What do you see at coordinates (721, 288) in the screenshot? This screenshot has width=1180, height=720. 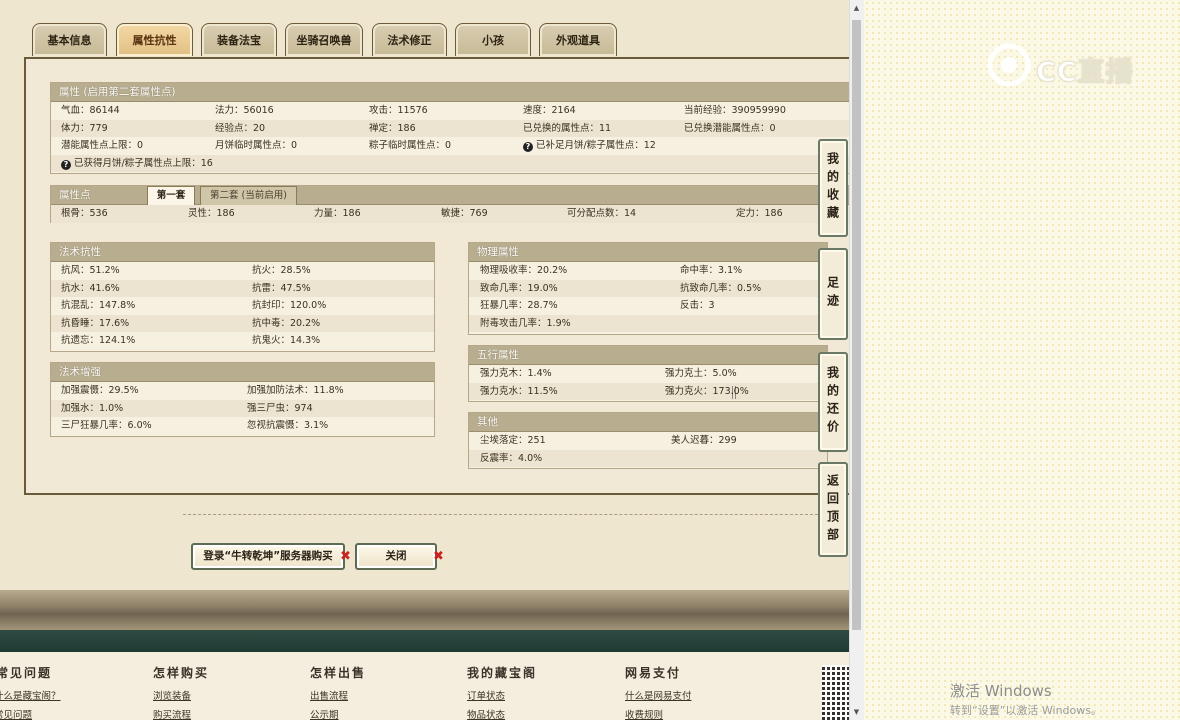 I see `physical-value: 抗致命几率：0.5%` at bounding box center [721, 288].